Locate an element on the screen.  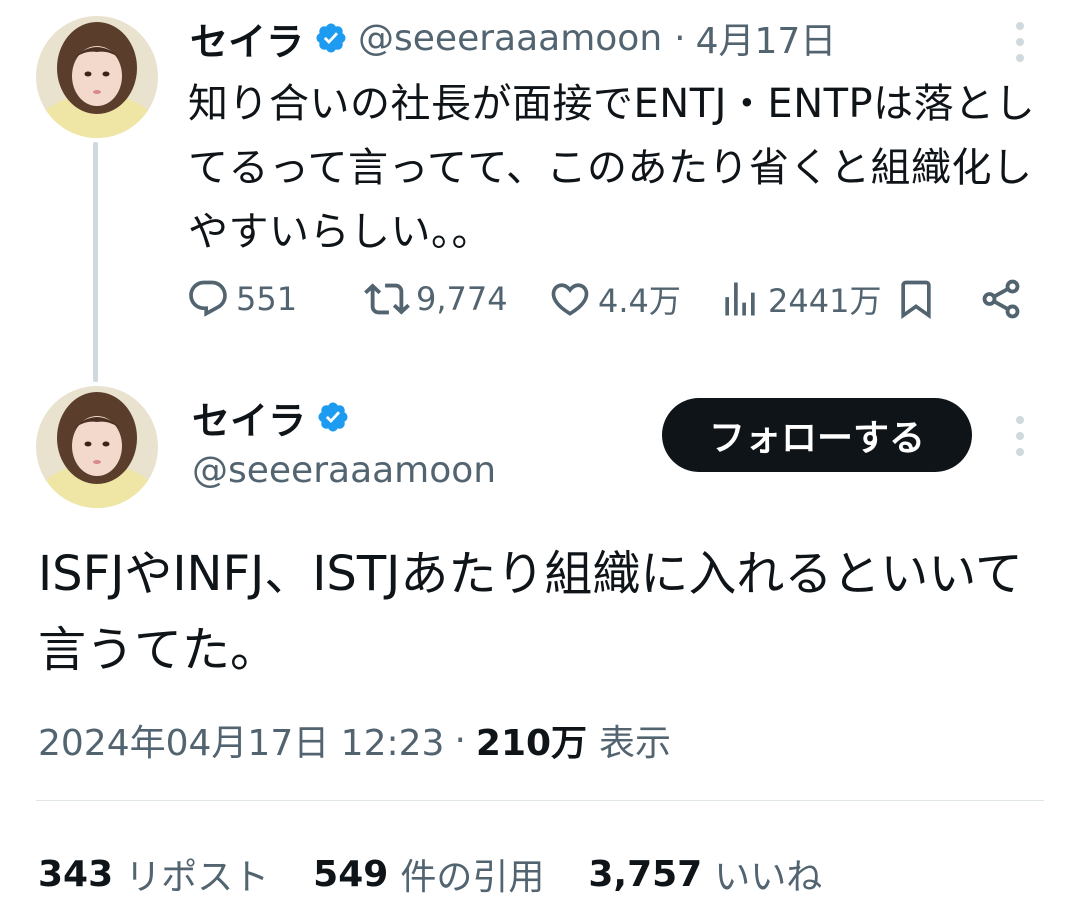
like-button: 4.4万 is located at coordinates (614, 299).